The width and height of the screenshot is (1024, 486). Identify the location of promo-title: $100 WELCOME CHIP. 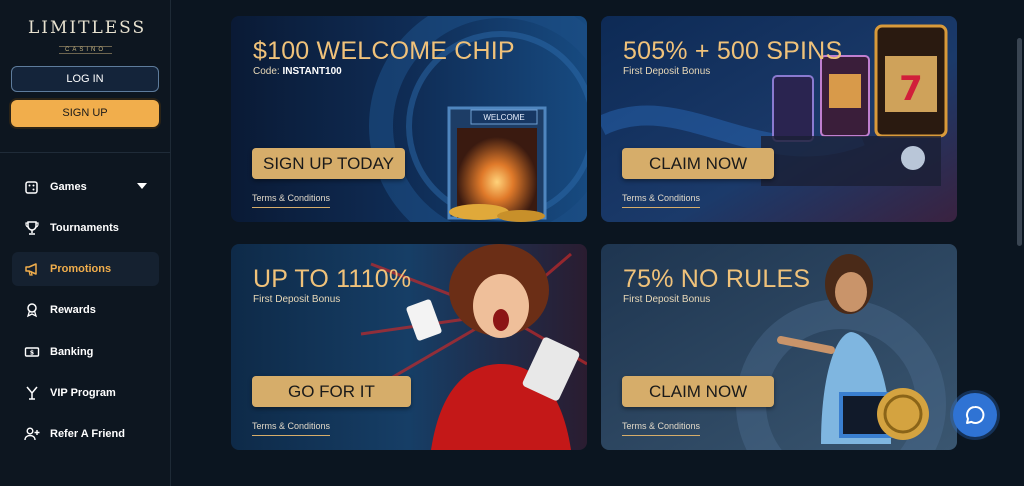
(384, 51).